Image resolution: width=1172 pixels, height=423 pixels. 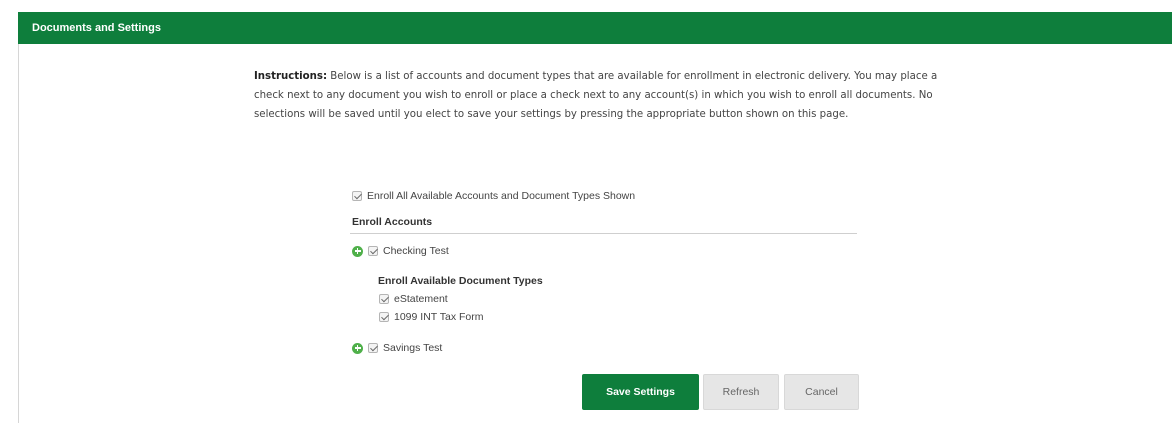 What do you see at coordinates (421, 299) in the screenshot?
I see `document-label: eStatement` at bounding box center [421, 299].